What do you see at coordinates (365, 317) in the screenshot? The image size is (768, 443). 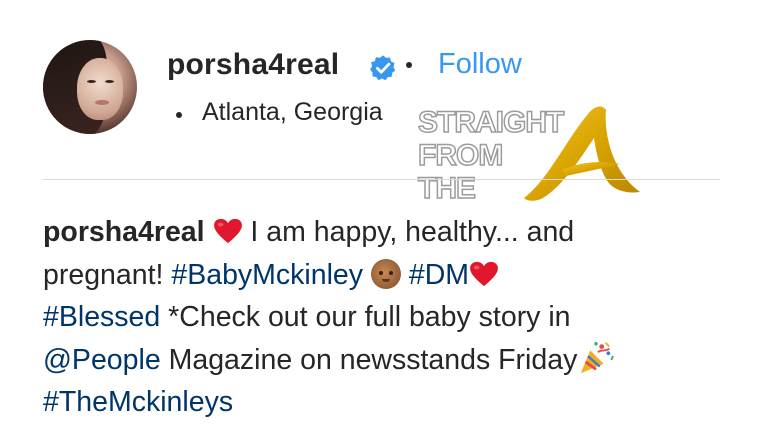 I see `caption-text-3: *Check out our full baby story in` at bounding box center [365, 317].